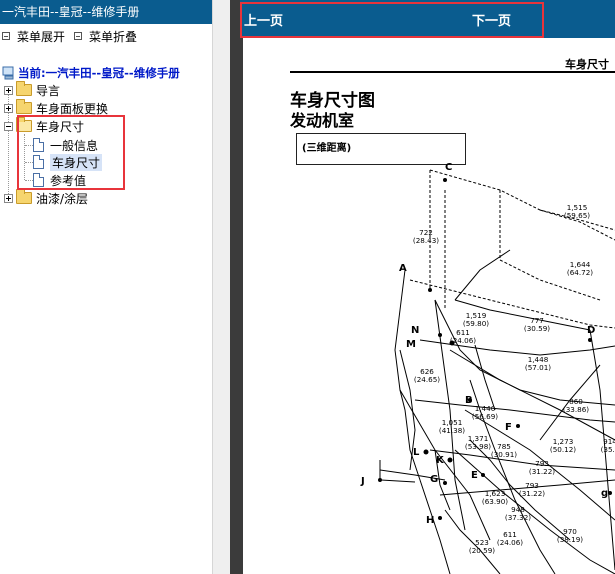 The height and width of the screenshot is (574, 615). I want to click on tree-item-label: 油漆/涂层, so click(62, 198).